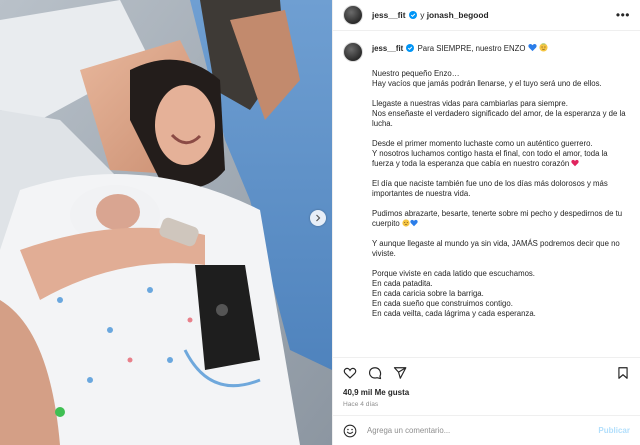 Image resolution: width=640 pixels, height=445 pixels. I want to click on chevron-right-icon, so click(318, 218).